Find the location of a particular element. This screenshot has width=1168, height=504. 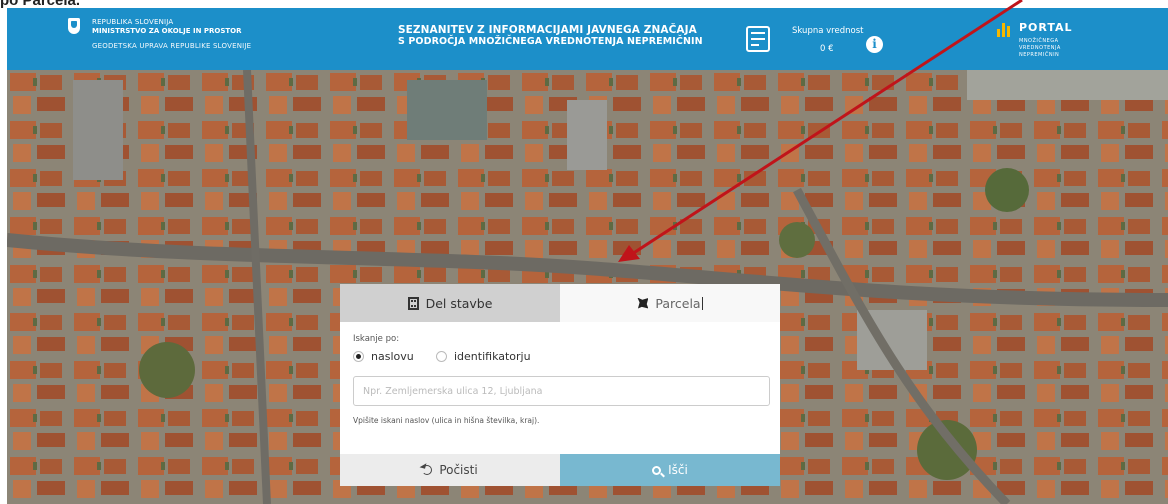

tab-parcela: Parcela is located at coordinates (670, 303).